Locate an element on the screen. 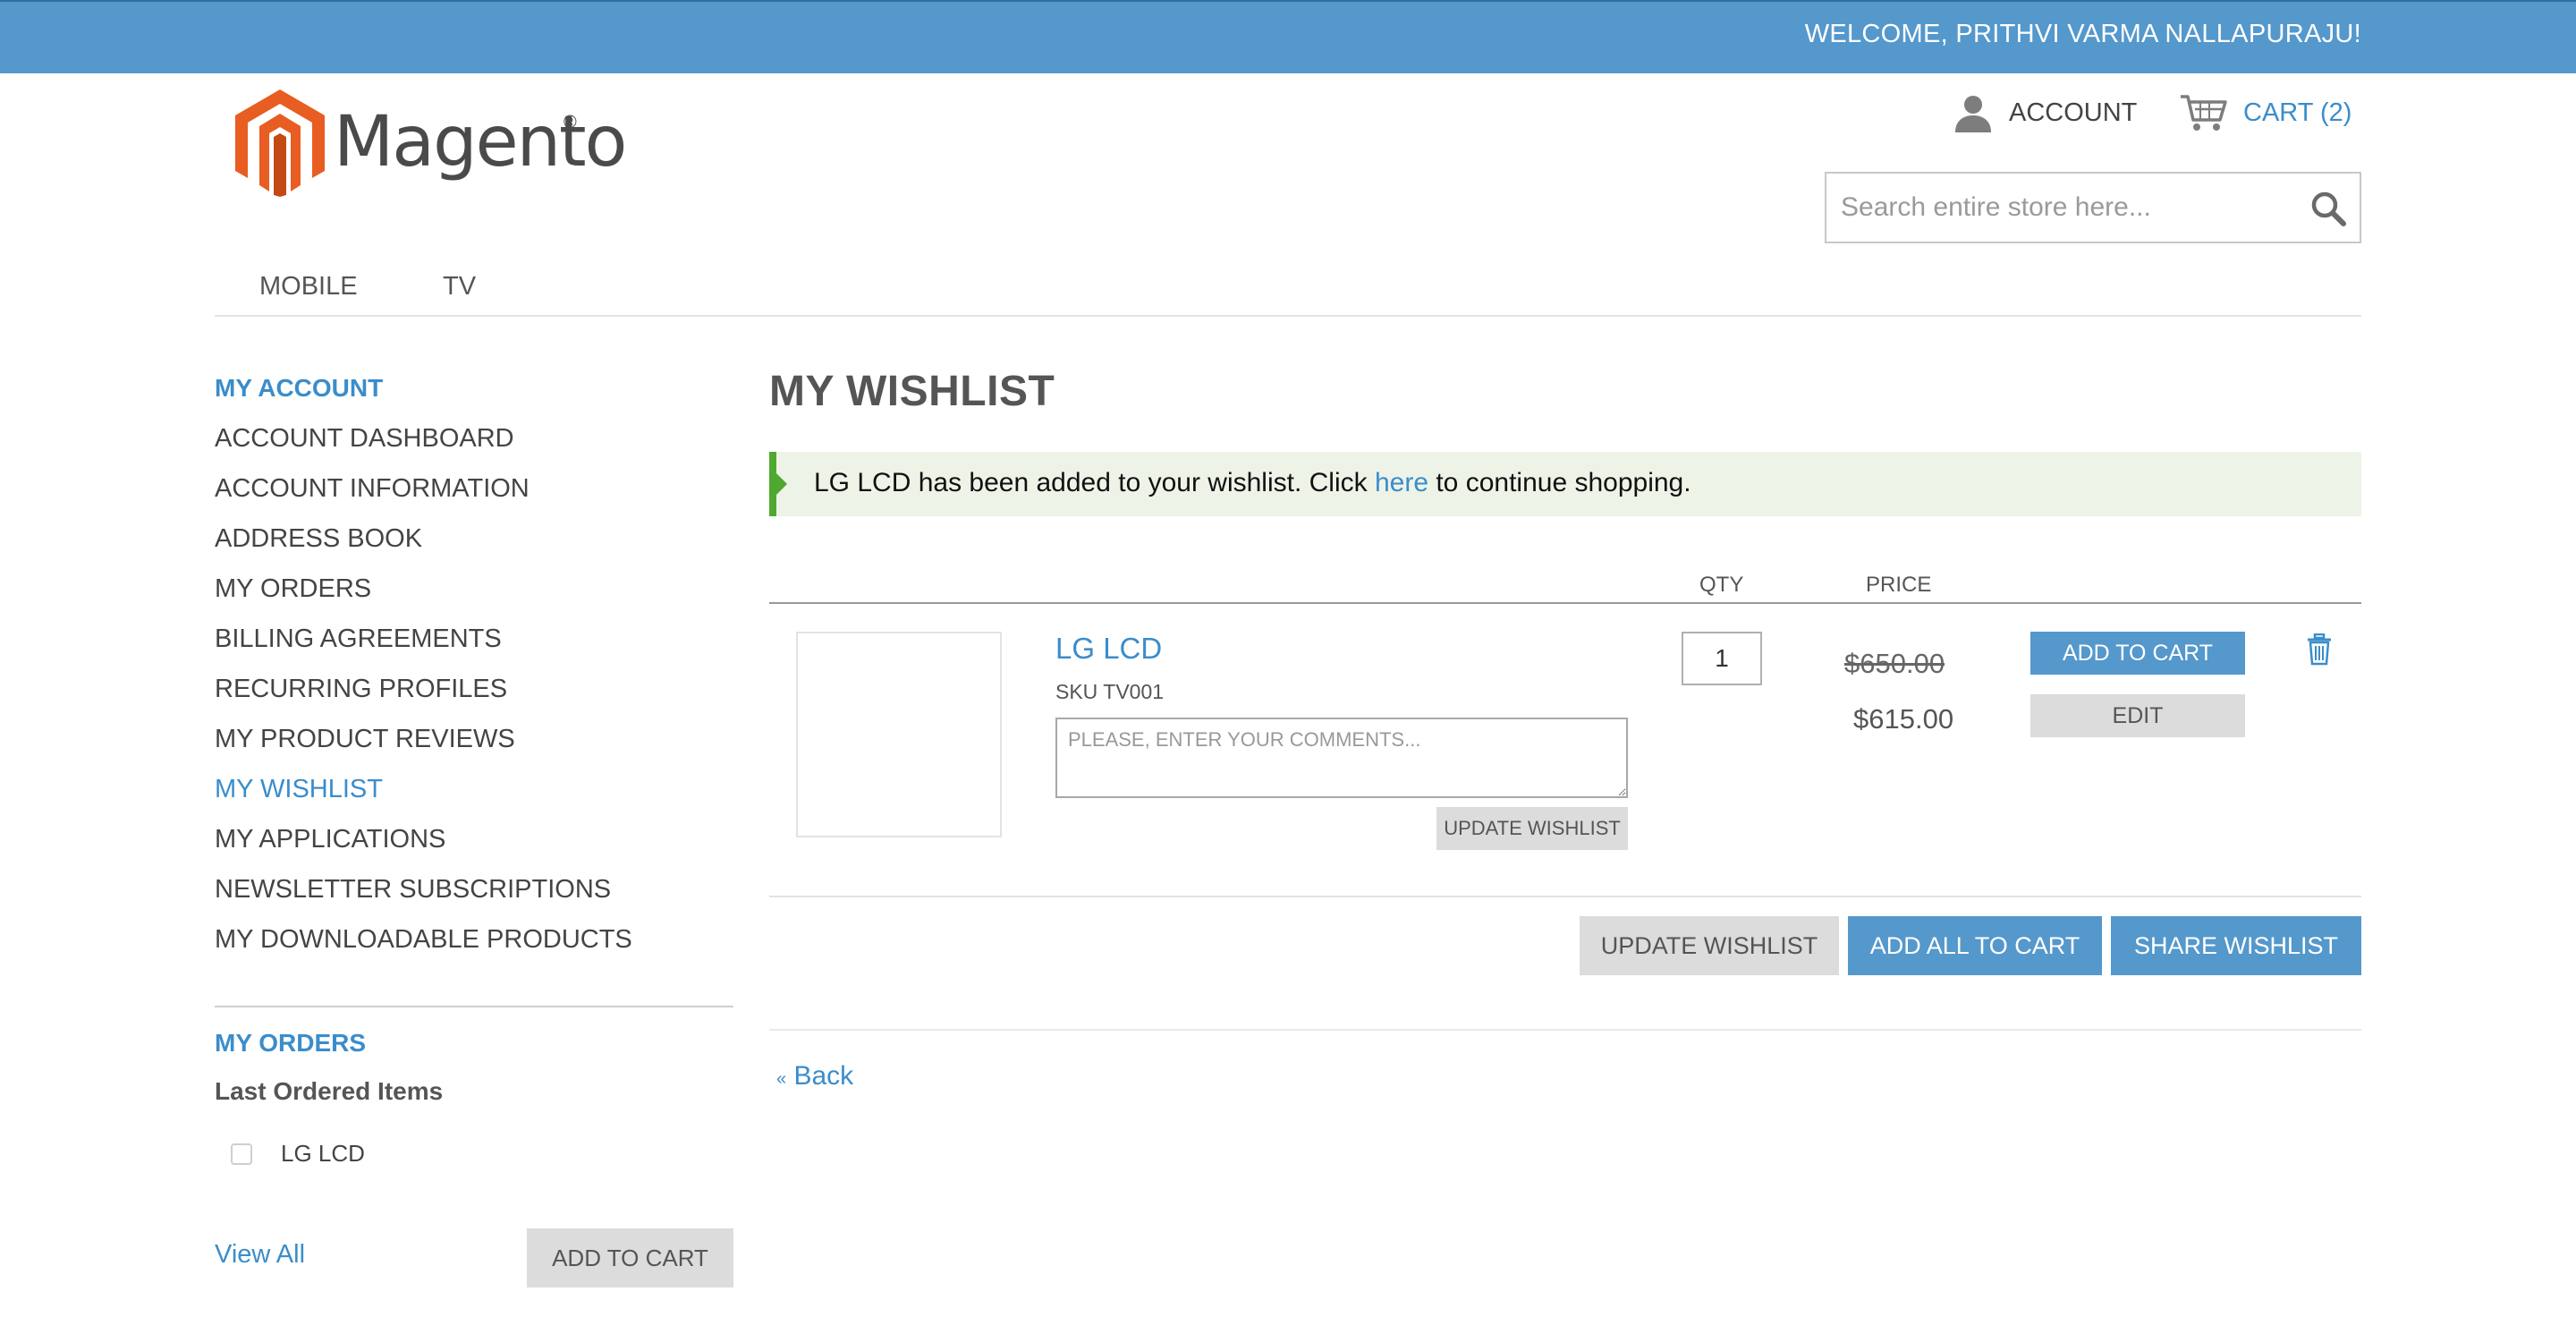 This screenshot has width=2576, height=1317. logo-wordmark: Magento is located at coordinates (480, 142).